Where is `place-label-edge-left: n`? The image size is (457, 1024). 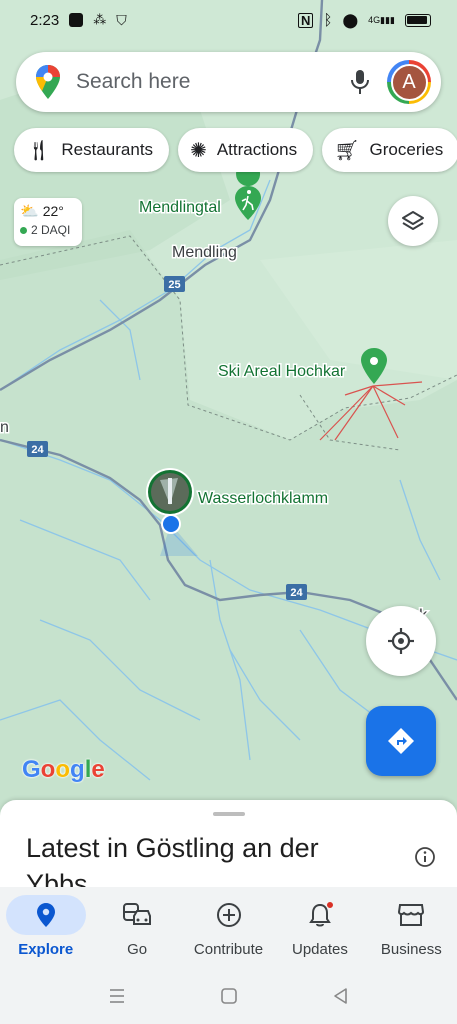
place-label-edge-left: n is located at coordinates (4, 427).